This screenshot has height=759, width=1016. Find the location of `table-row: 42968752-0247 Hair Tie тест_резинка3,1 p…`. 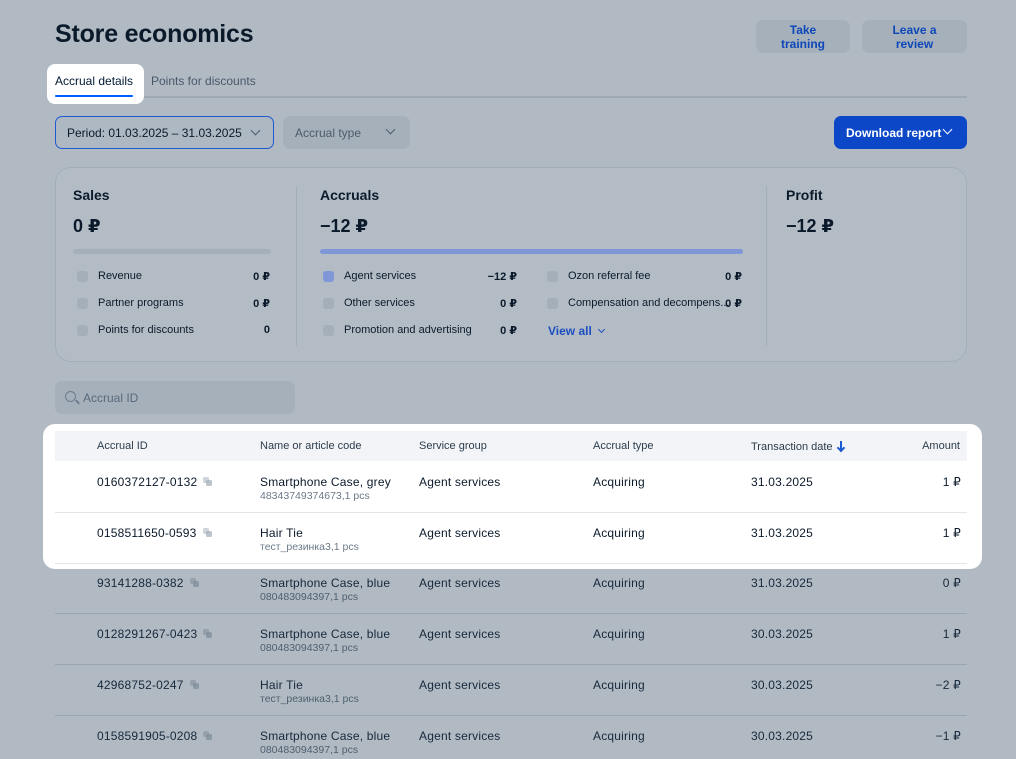

table-row: 42968752-0247 Hair Tie тест_резинка3,1 p… is located at coordinates (511, 690).